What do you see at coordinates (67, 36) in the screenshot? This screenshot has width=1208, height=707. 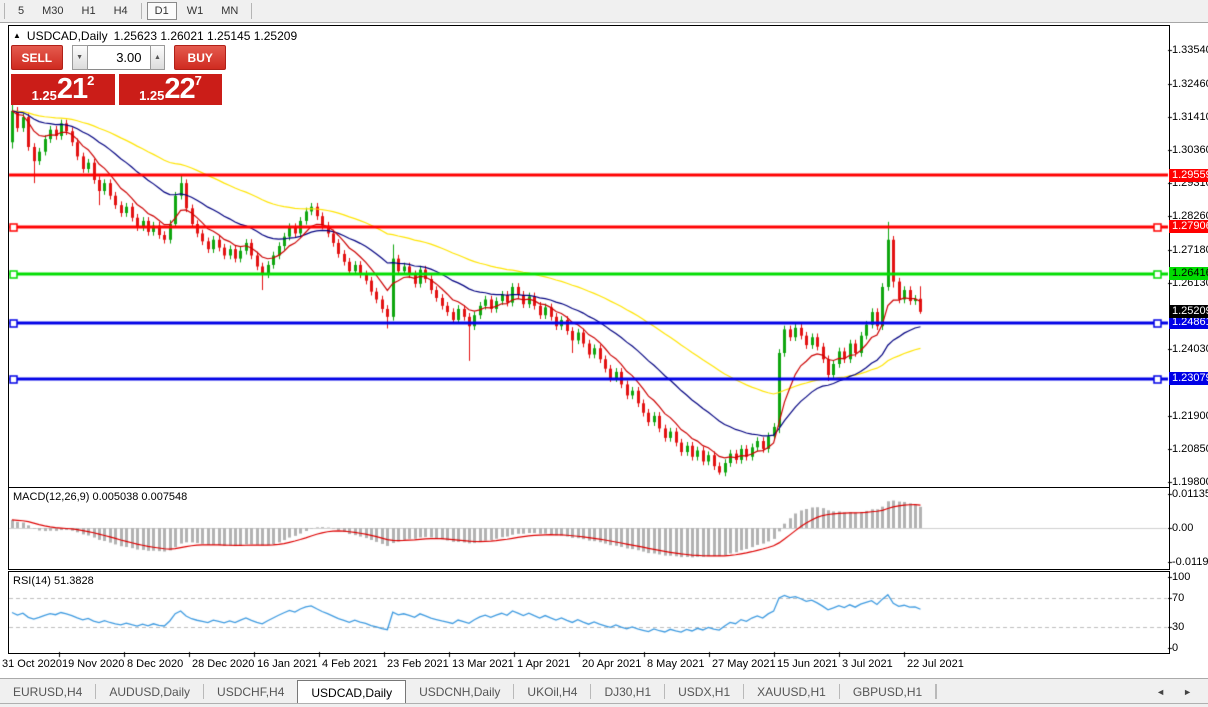 I see `chart-symbol-period: USDCAD,Daily` at bounding box center [67, 36].